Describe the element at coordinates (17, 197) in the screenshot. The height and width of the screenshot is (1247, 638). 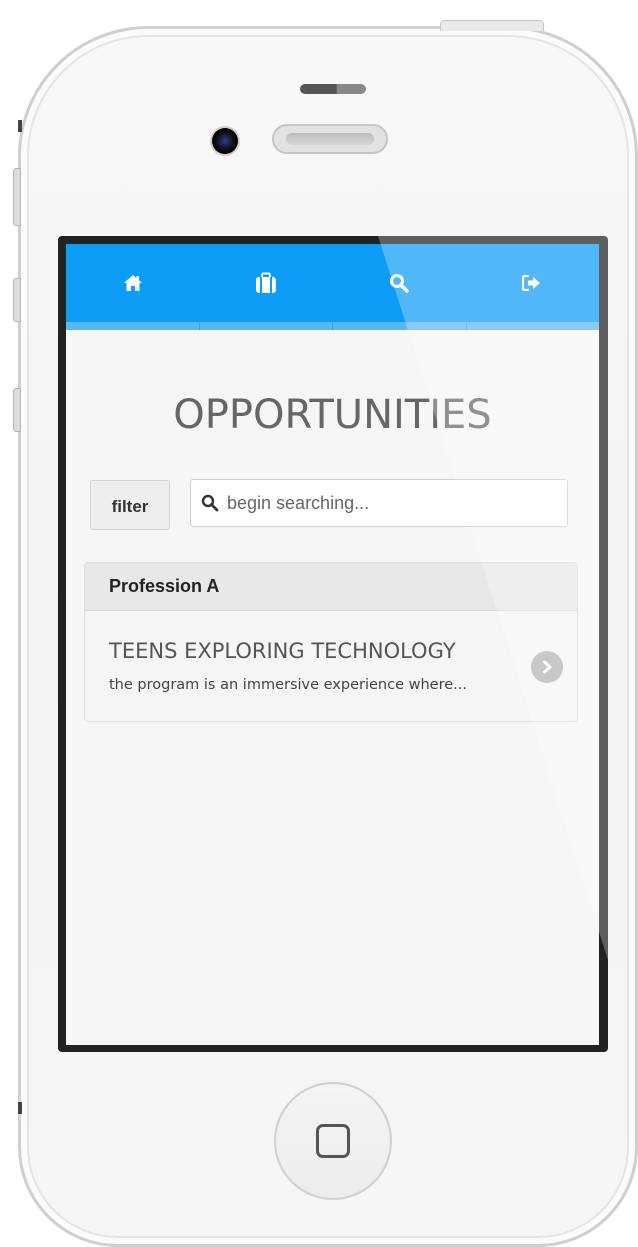
I see `mute-switch` at that location.